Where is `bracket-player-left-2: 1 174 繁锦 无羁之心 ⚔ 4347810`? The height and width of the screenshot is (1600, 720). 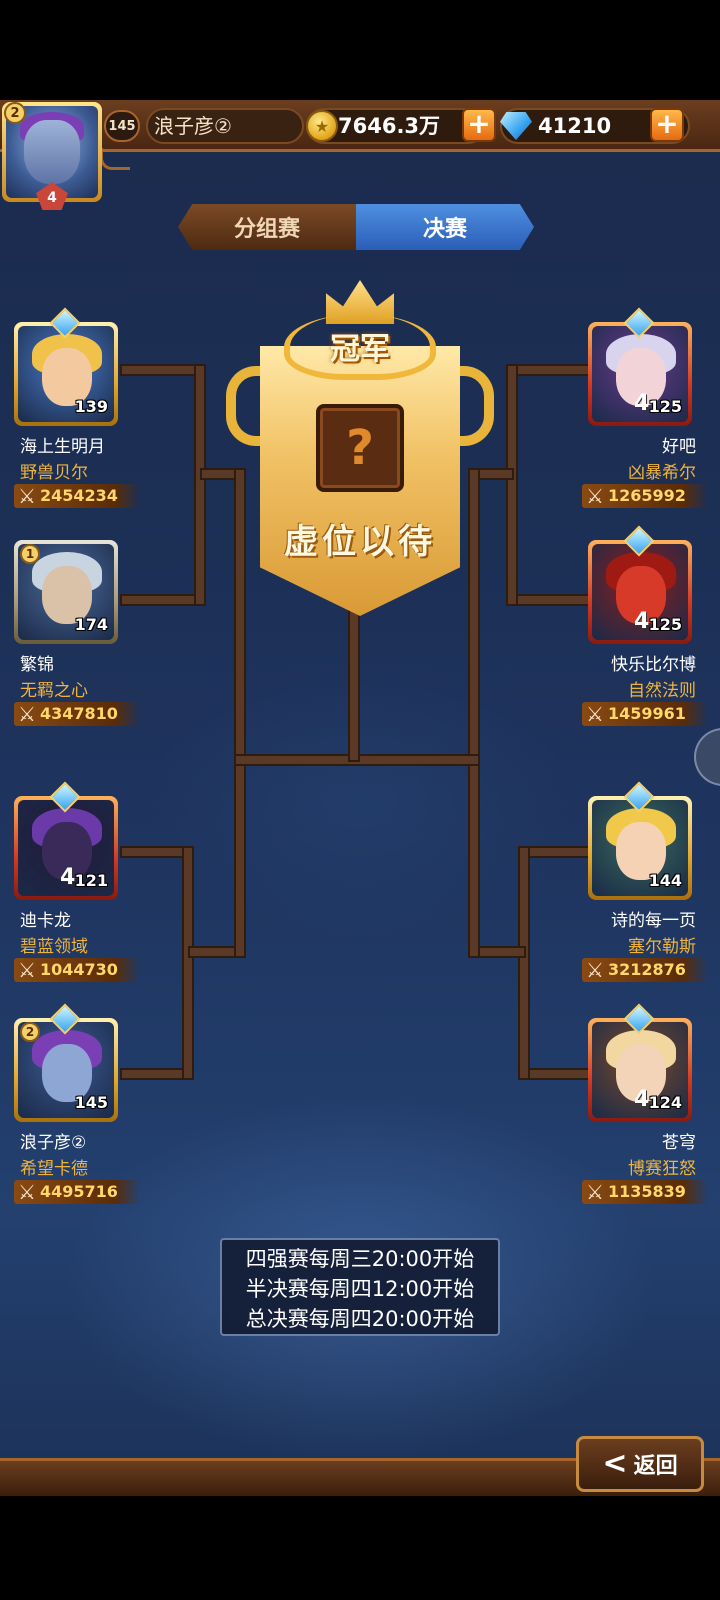
bracket-player-left-2: 1 174 繁锦 无羁之心 ⚔ 4347810 is located at coordinates (80, 640).